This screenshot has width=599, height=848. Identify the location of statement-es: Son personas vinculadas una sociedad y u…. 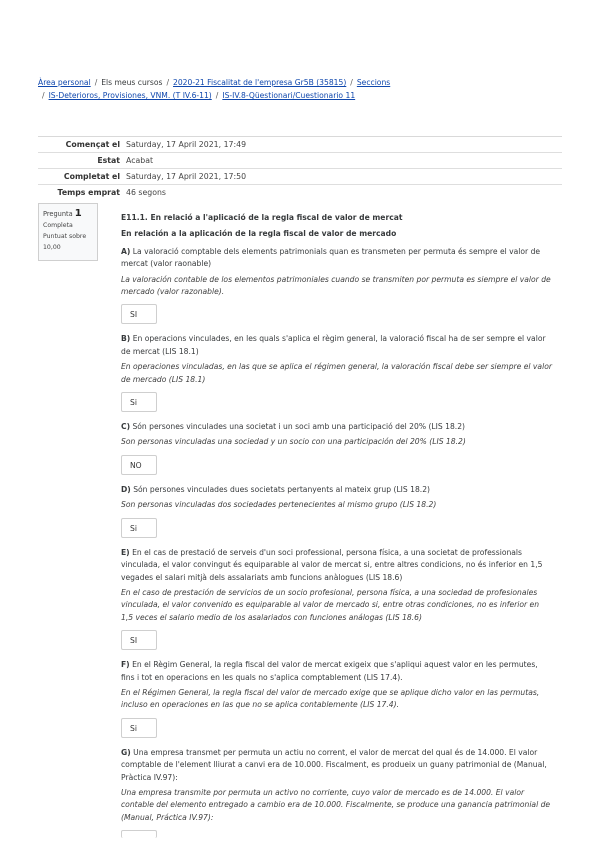
(293, 442).